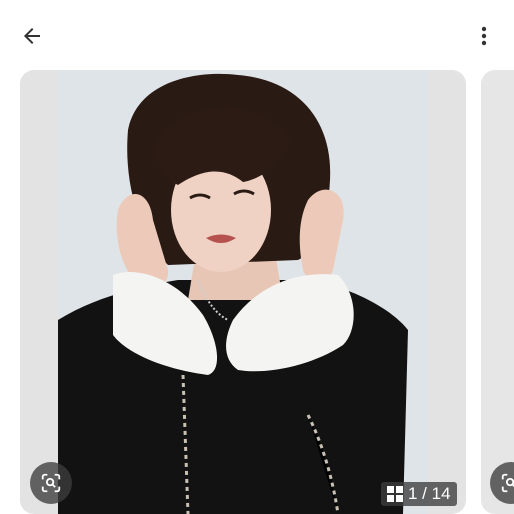  I want to click on image-card-next, so click(497, 292).